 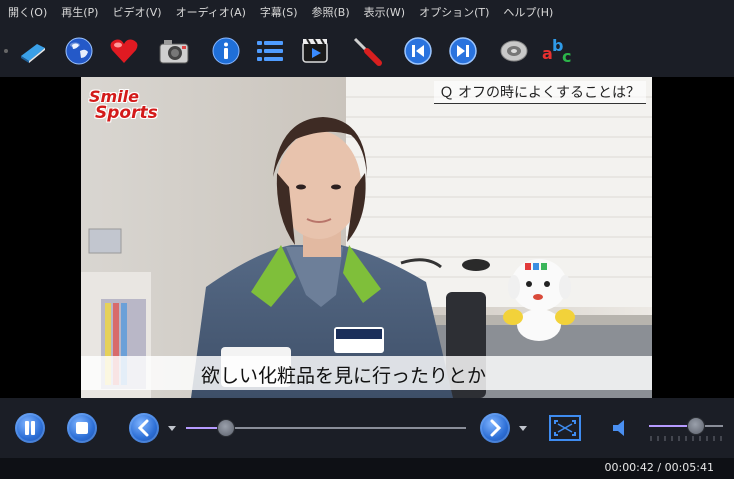 I want to click on globe-icon, so click(x=79, y=51).